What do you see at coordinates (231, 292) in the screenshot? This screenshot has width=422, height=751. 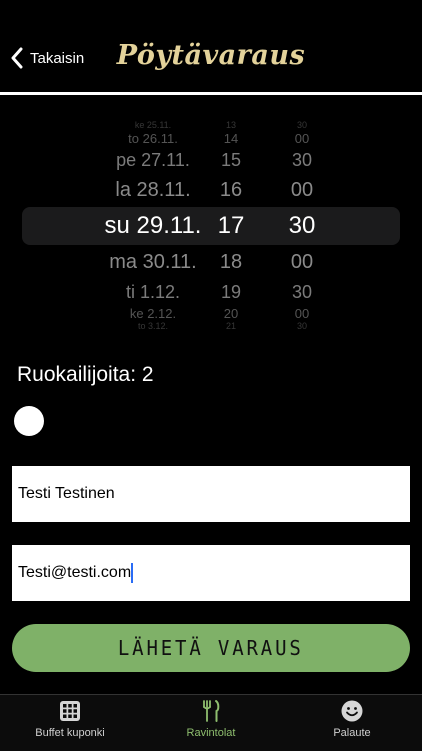 I see `picker-hour-option: 19` at bounding box center [231, 292].